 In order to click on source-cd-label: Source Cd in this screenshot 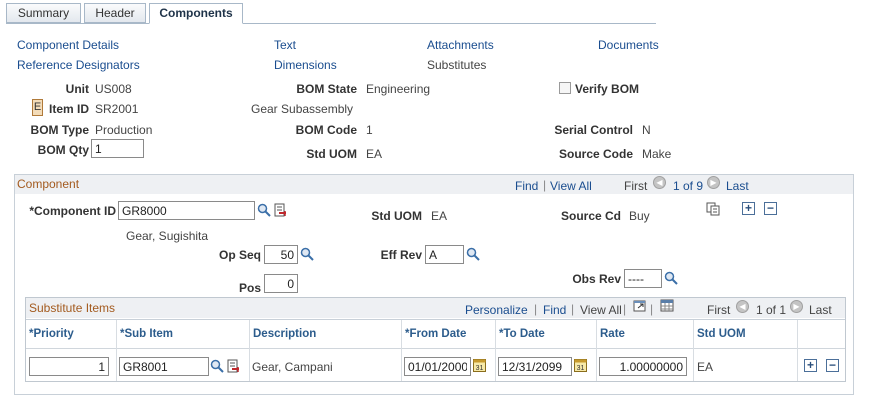, I will do `click(590, 216)`.